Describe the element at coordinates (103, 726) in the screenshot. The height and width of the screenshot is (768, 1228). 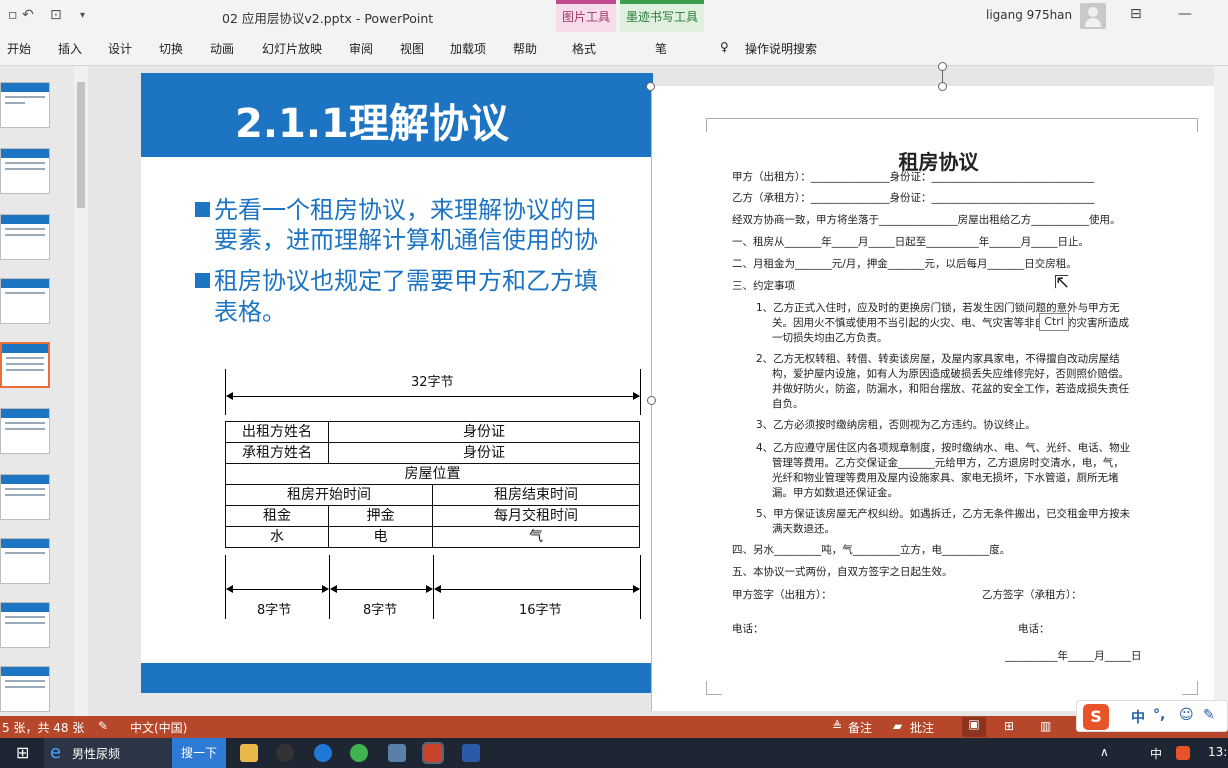
I see `spellcheck-icon: ✎` at that location.